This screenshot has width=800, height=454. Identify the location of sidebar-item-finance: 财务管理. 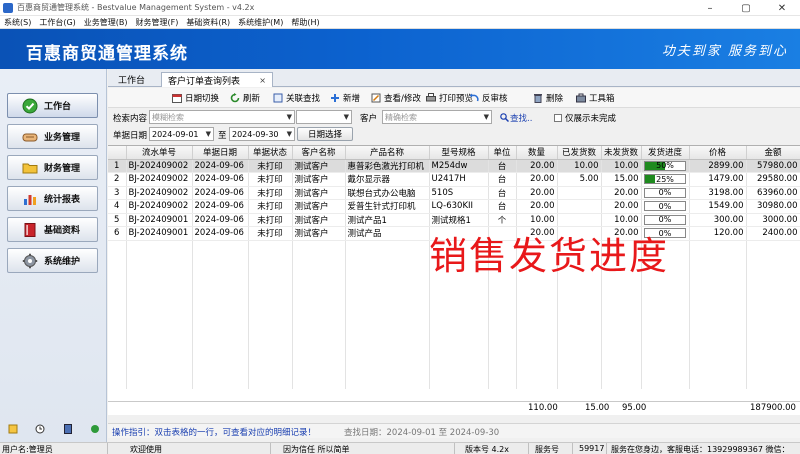
(52, 167).